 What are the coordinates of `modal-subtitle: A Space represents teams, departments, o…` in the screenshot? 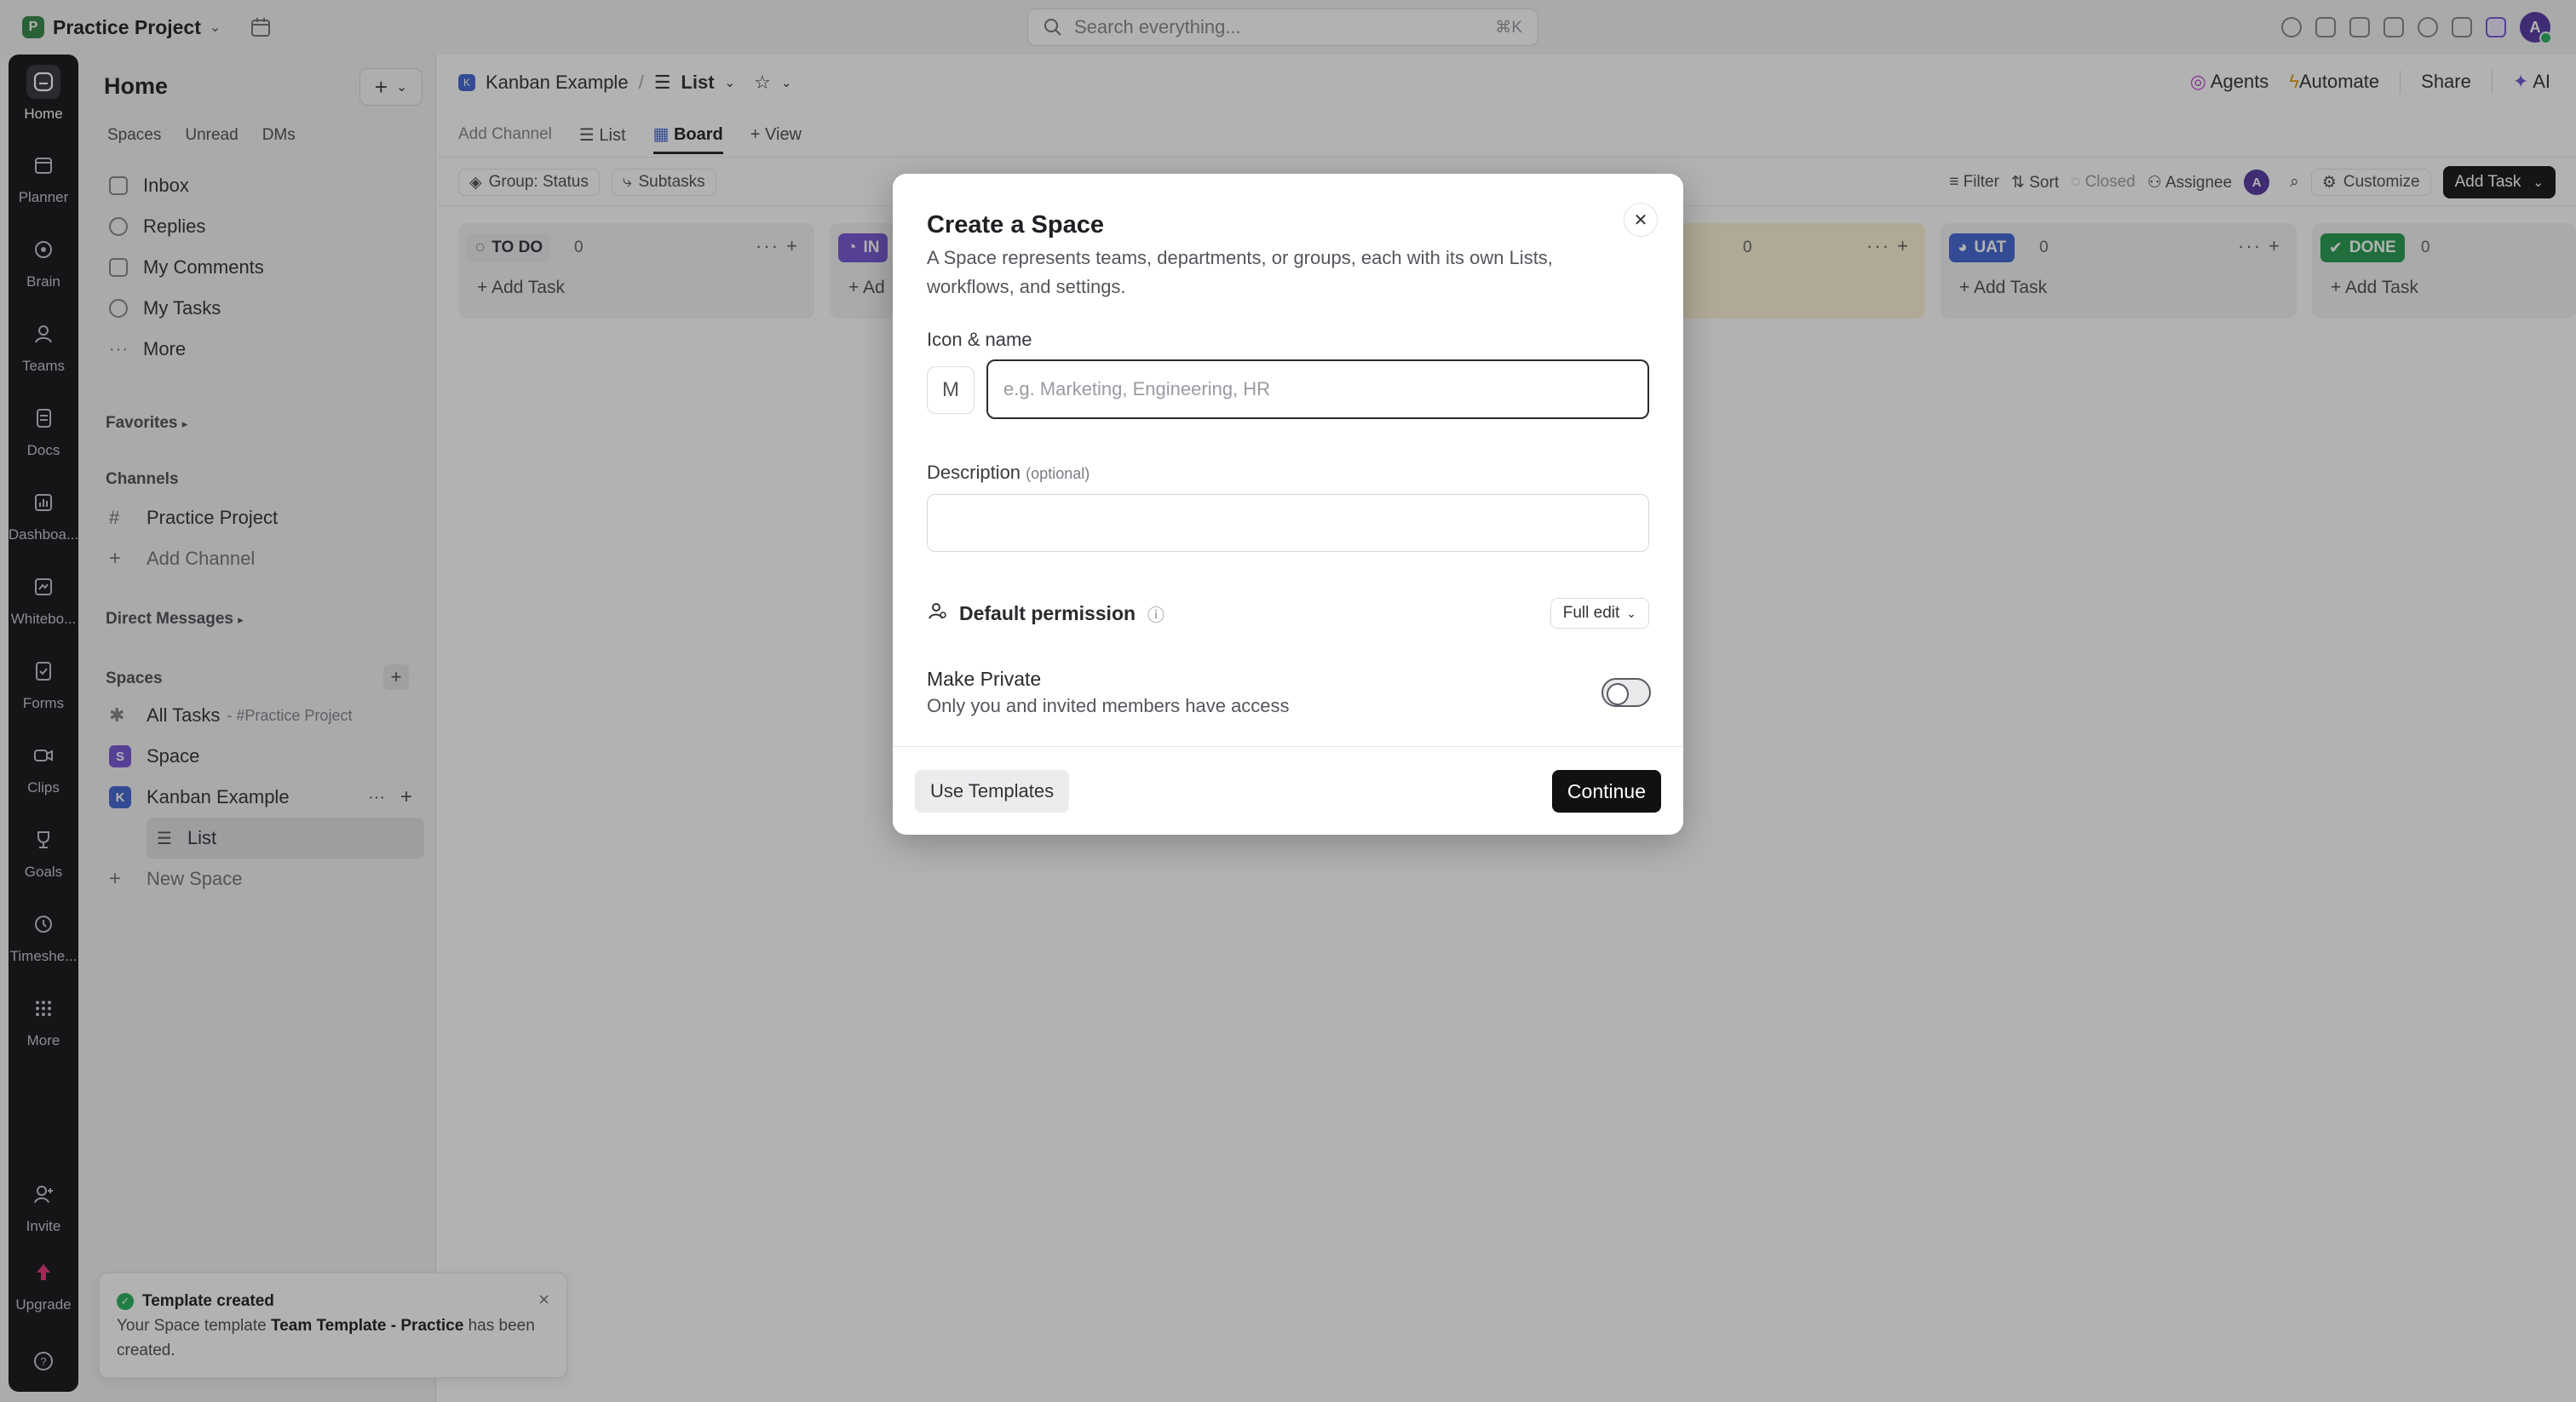 It's located at (1240, 272).